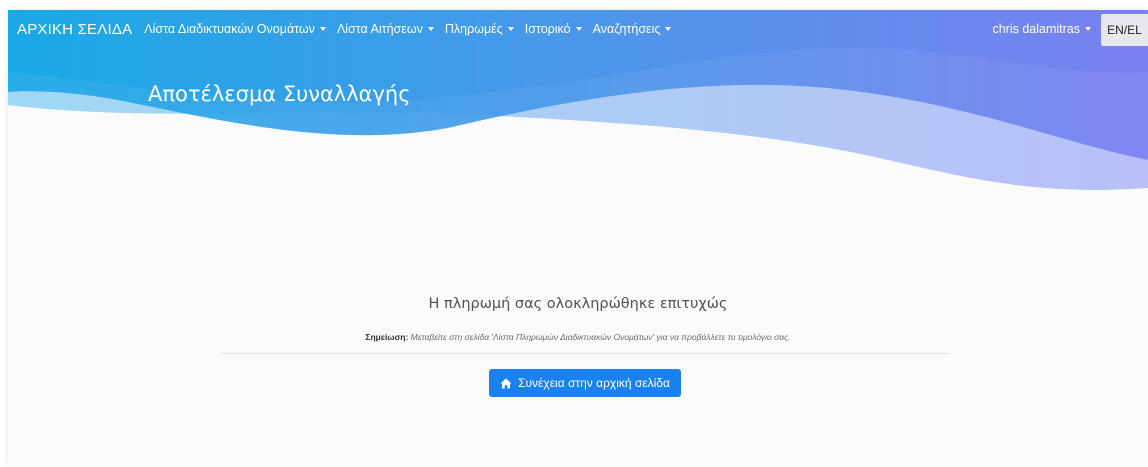  What do you see at coordinates (626, 29) in the screenshot?
I see `nav-item-label: Αναζητήσεις` at bounding box center [626, 29].